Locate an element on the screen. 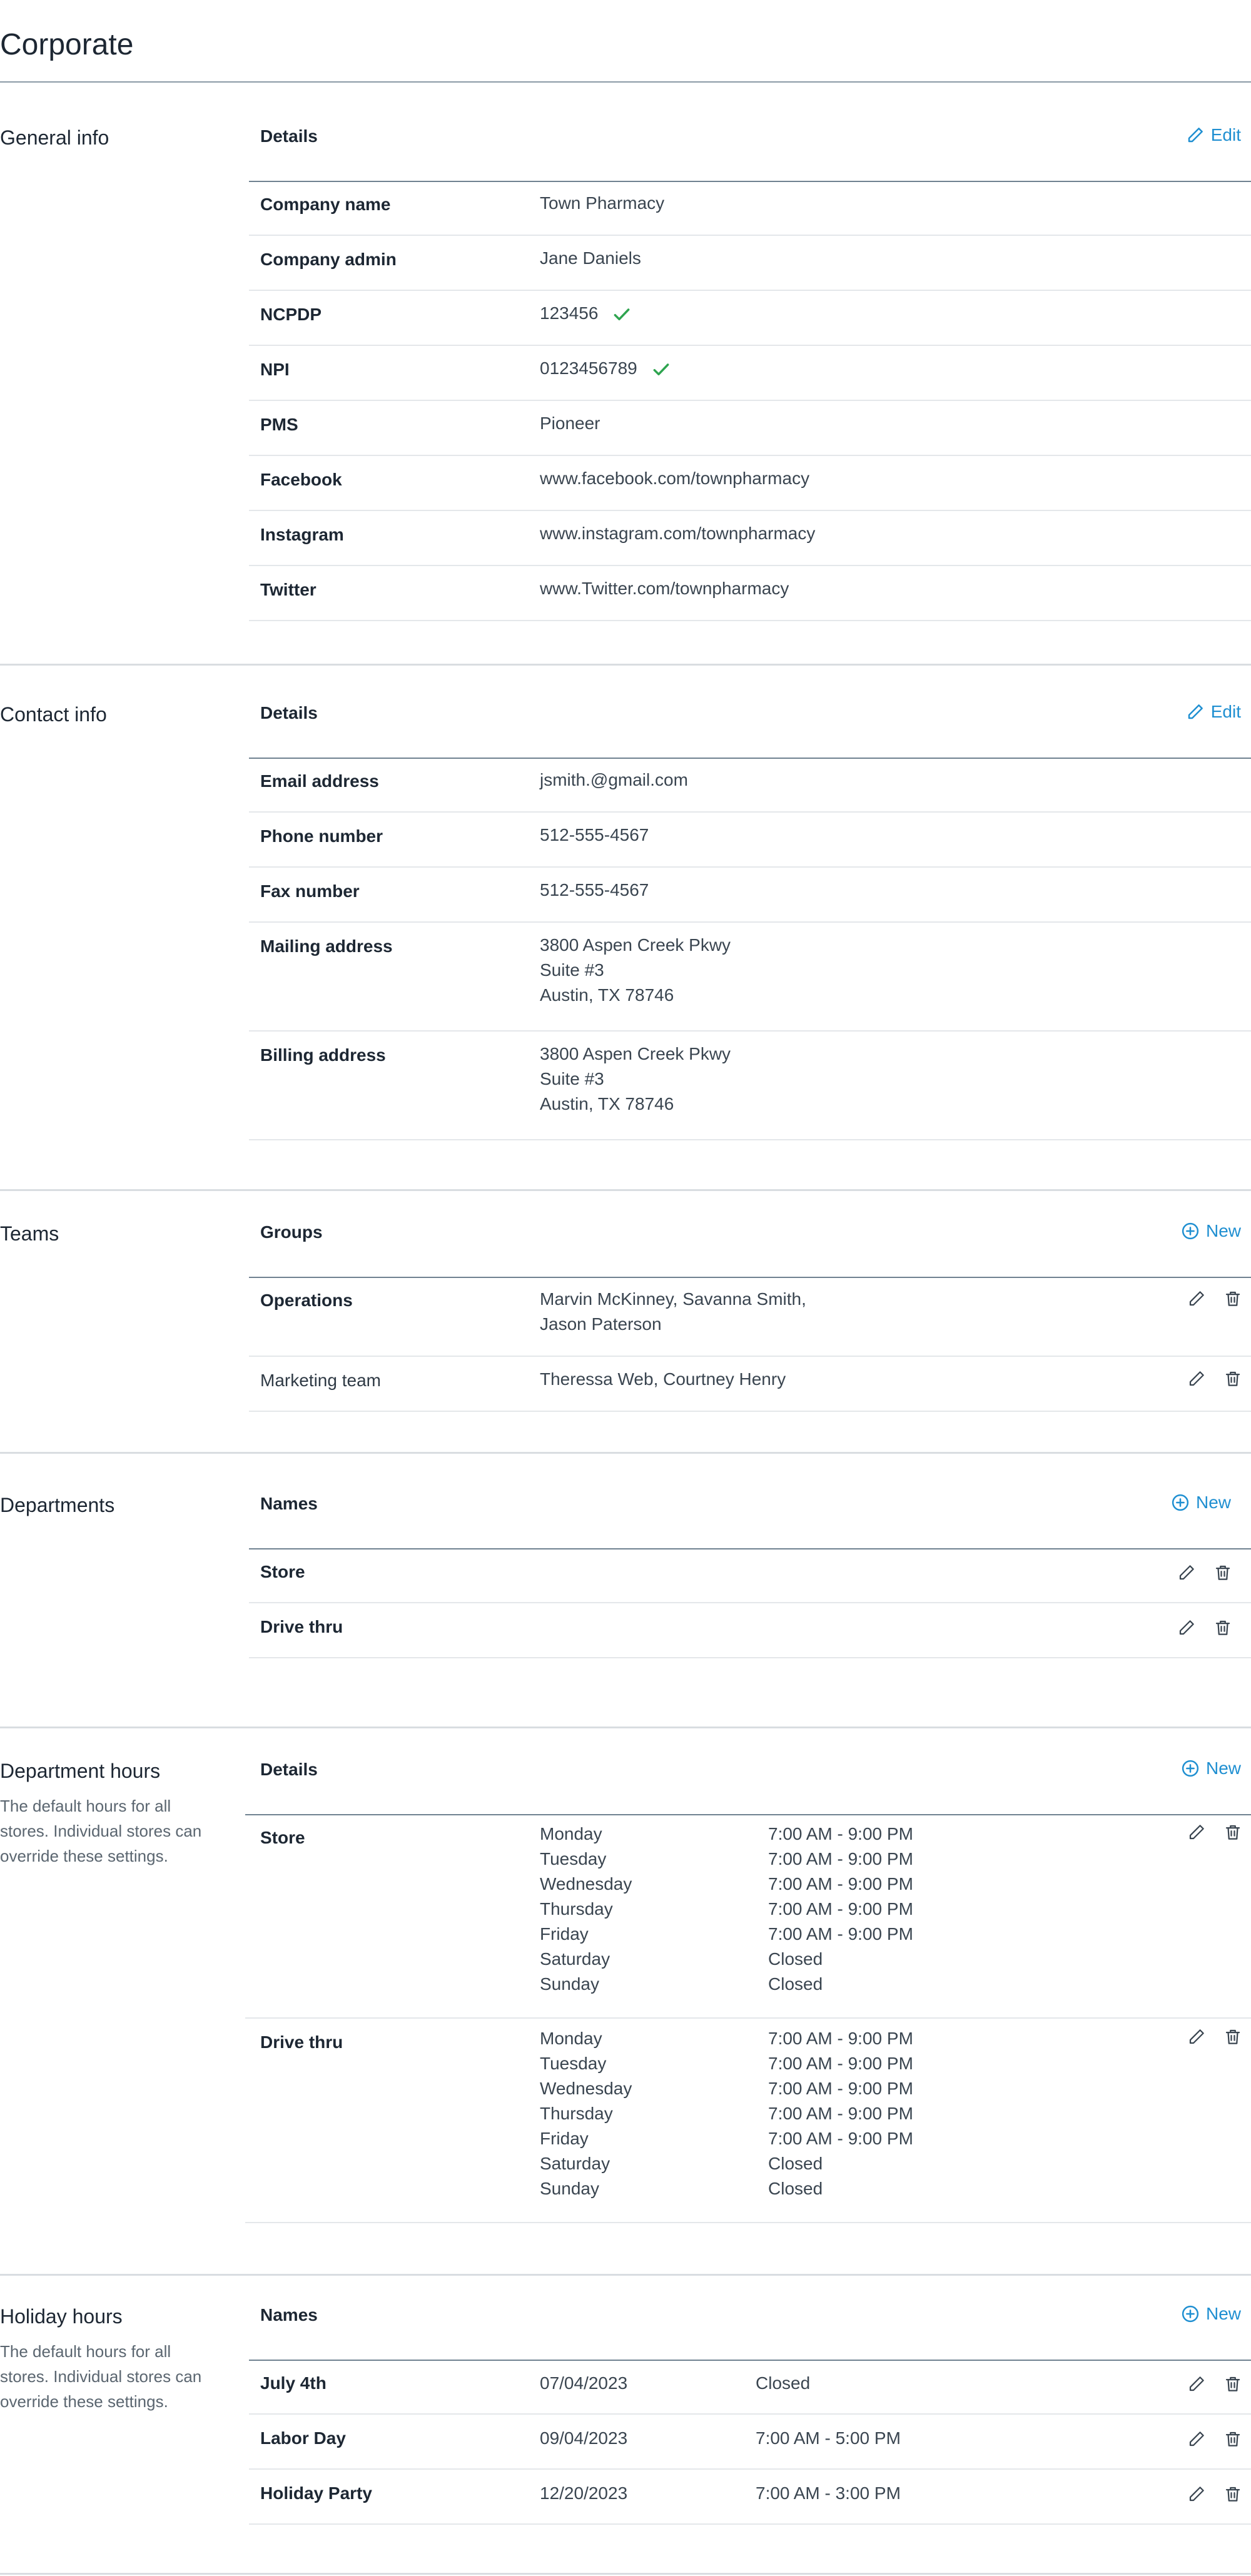 The height and width of the screenshot is (2576, 1251). info-row: Instagram www.instagram.com/townpharmacy is located at coordinates (750, 538).